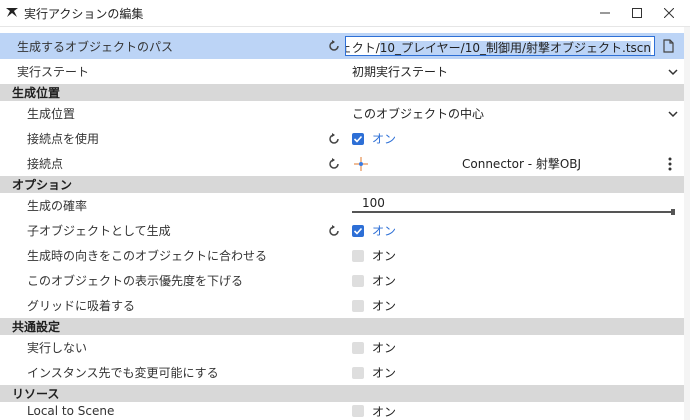 Image resolution: width=690 pixels, height=420 pixels. I want to click on no-exec-label: 実行しない, so click(57, 348).